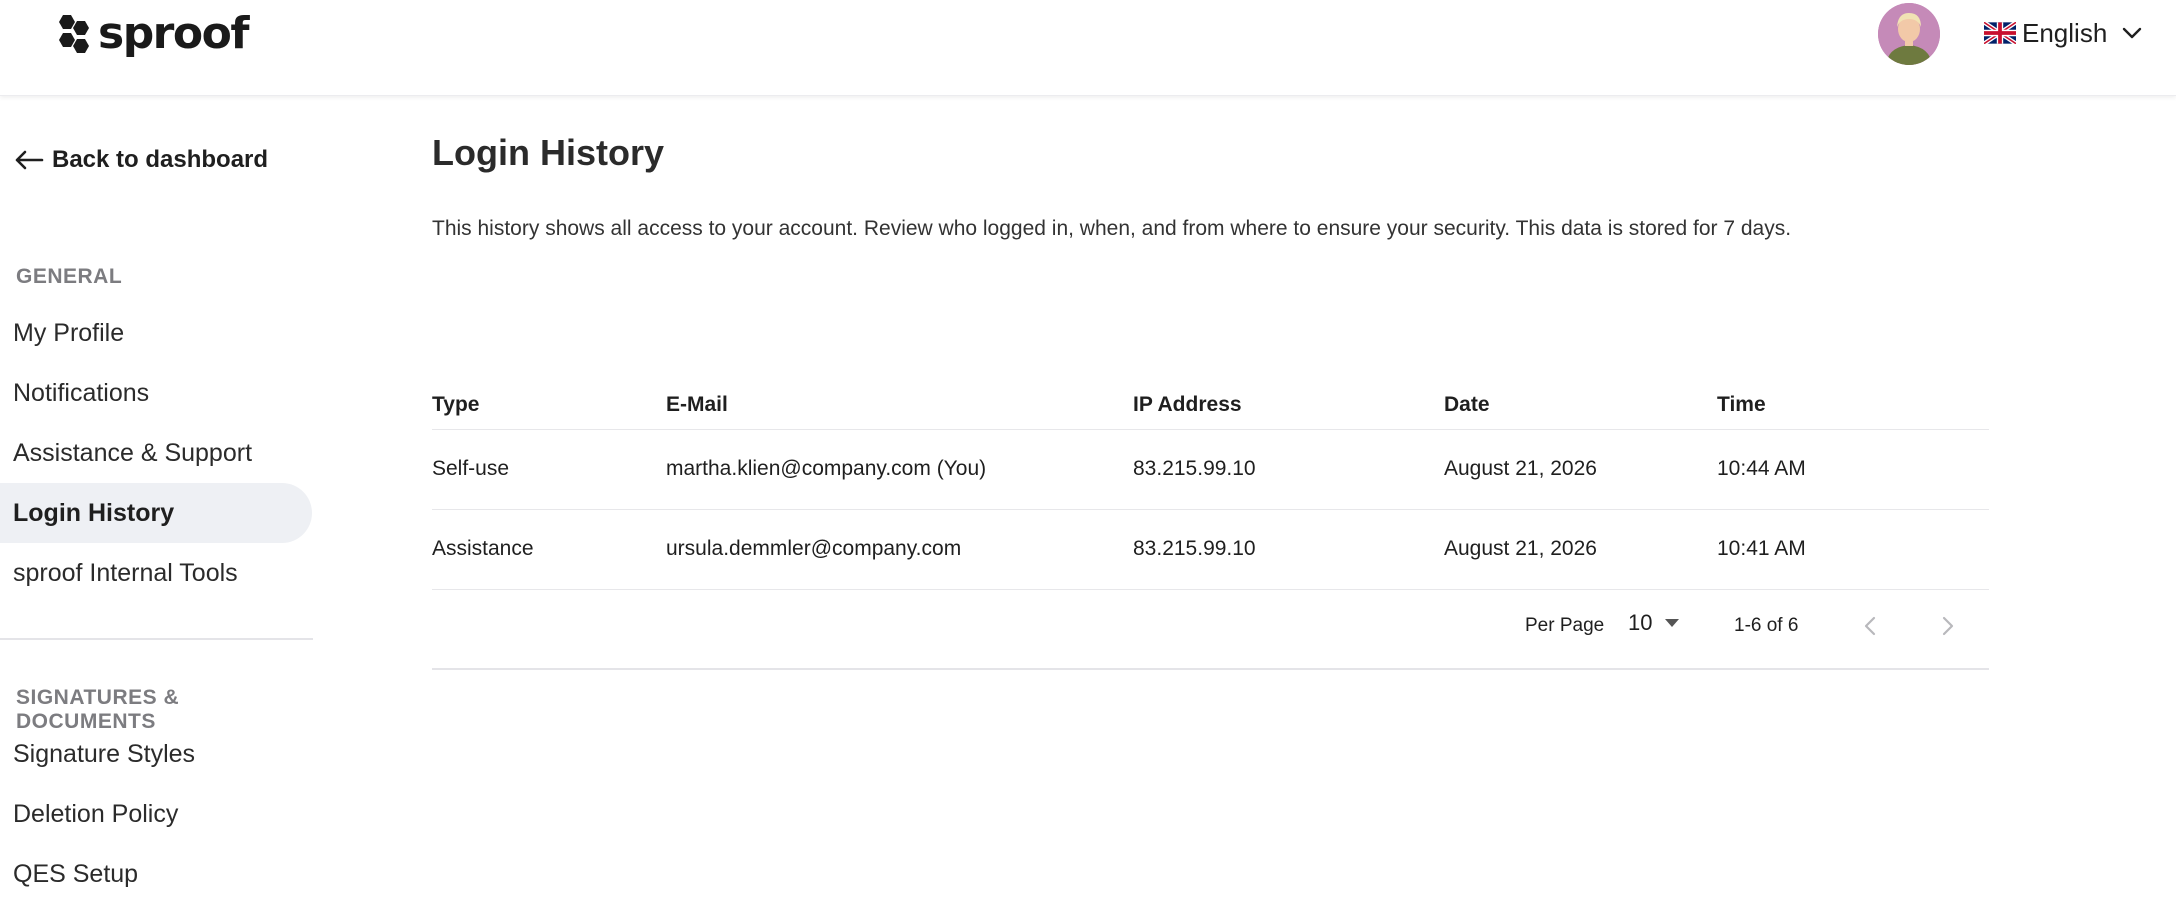 The height and width of the screenshot is (922, 2176). What do you see at coordinates (1187, 405) in the screenshot?
I see `column-header-ip-address: IP Address` at bounding box center [1187, 405].